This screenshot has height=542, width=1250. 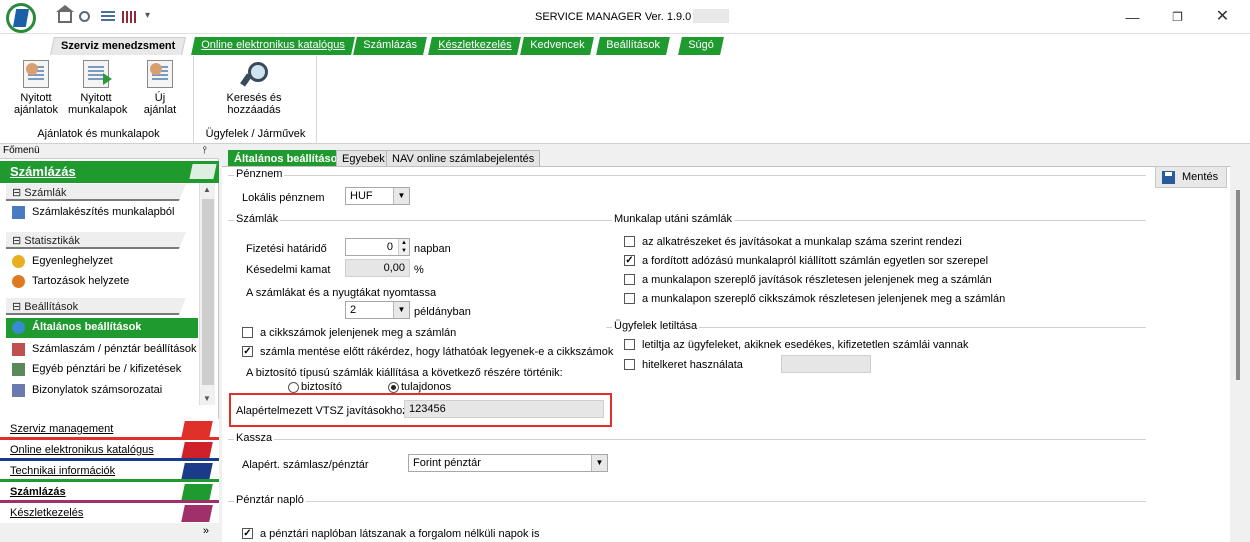 I want to click on module-online-katalogus: Online elektronikus katalógus, so click(x=109, y=450).